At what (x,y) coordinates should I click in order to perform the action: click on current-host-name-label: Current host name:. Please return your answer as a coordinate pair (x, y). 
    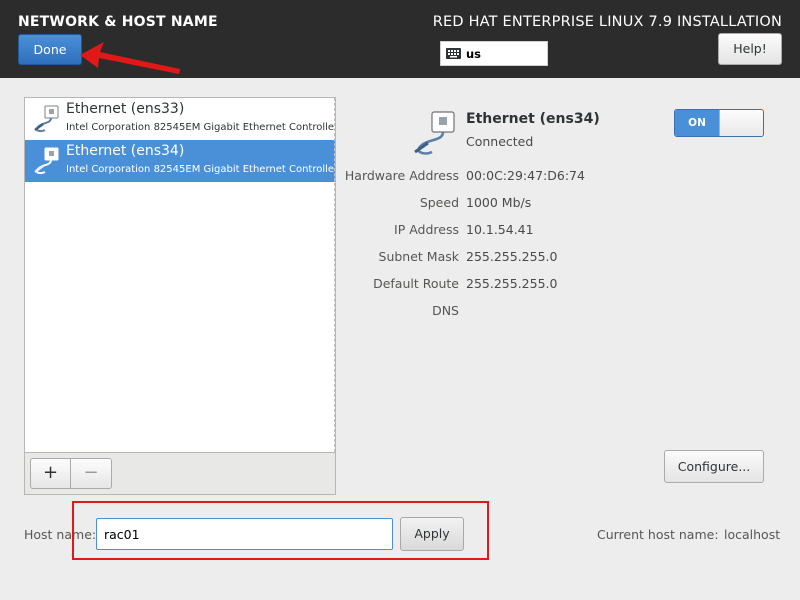
    Looking at the image, I should click on (658, 534).